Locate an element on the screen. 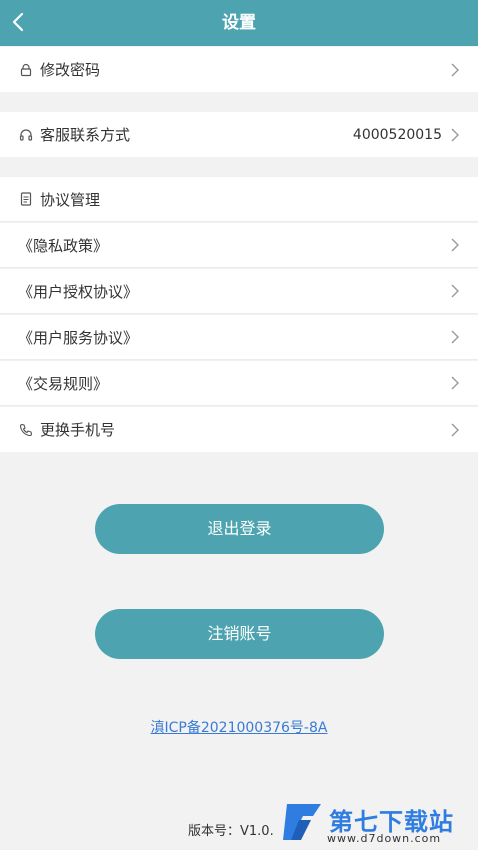 The width and height of the screenshot is (478, 850). deactivate-account-button: 注销账号 is located at coordinates (239, 634).